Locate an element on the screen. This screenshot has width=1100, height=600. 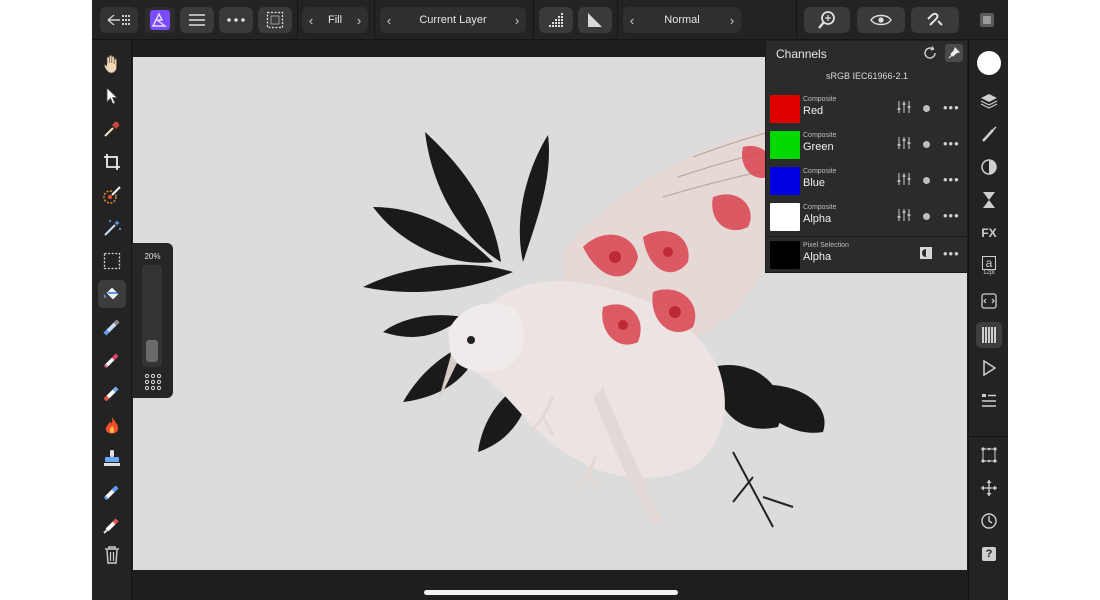
transform-button is located at coordinates (989, 301).